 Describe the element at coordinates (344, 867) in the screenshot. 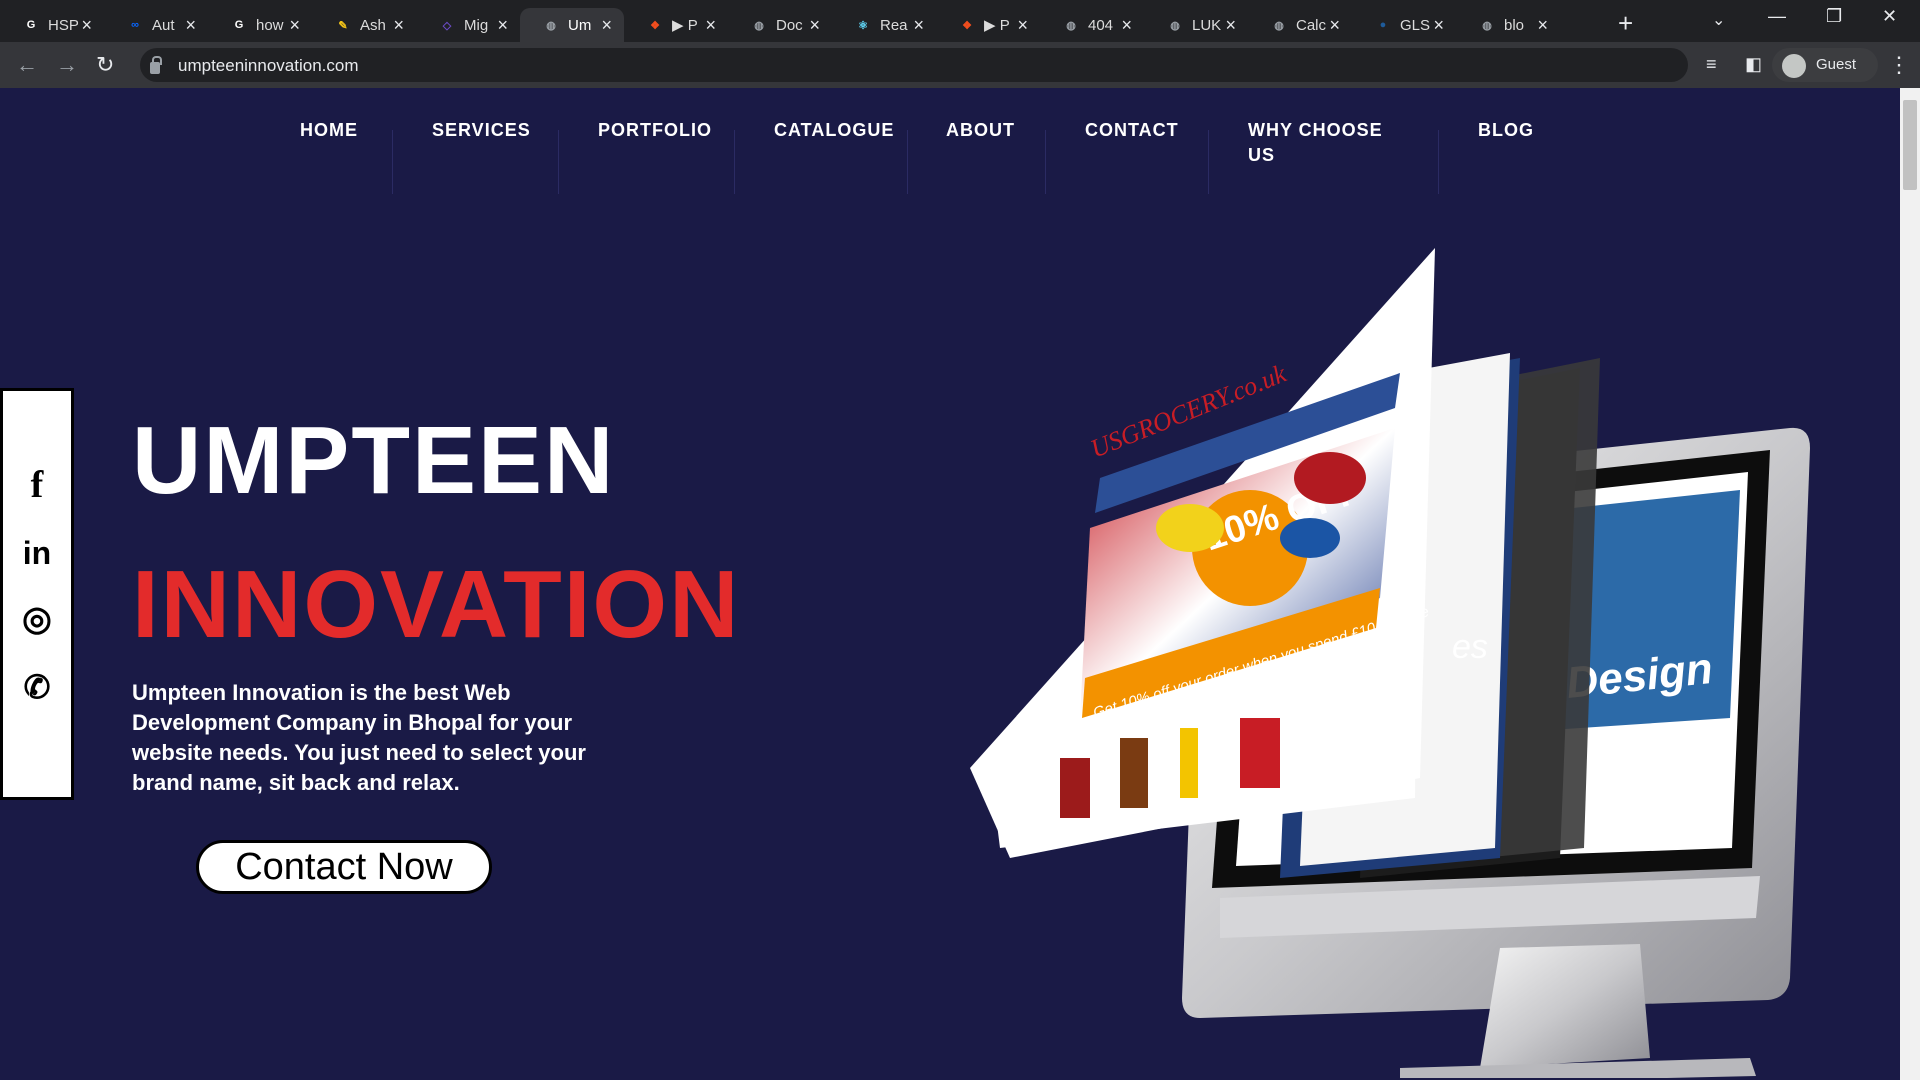

I see `contact-now-button: Contact Now` at that location.